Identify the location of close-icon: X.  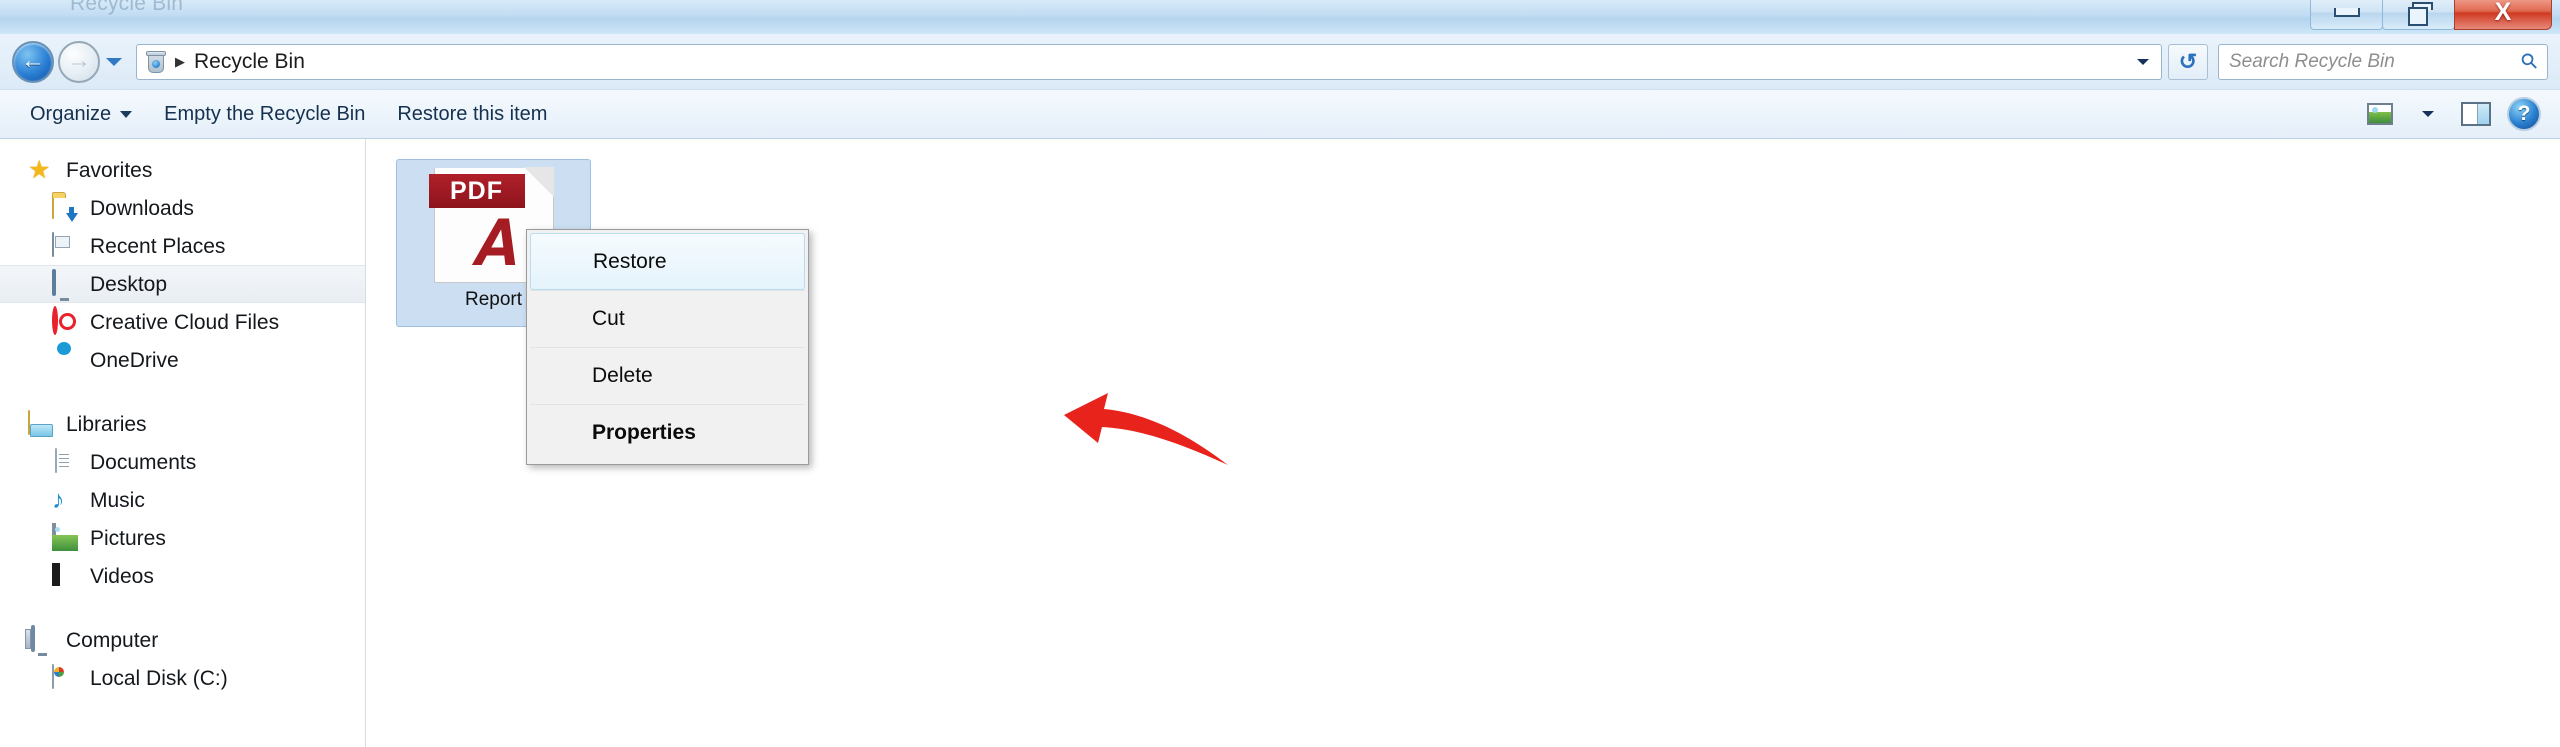
(2503, 13).